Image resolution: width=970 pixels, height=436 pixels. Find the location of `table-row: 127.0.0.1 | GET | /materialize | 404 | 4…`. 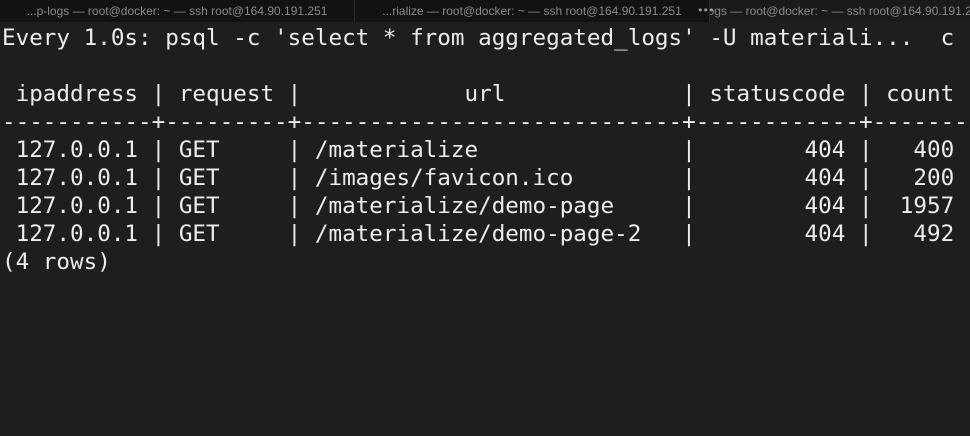

table-row: 127.0.0.1 | GET | /materialize | 404 | 4… is located at coordinates (478, 150).